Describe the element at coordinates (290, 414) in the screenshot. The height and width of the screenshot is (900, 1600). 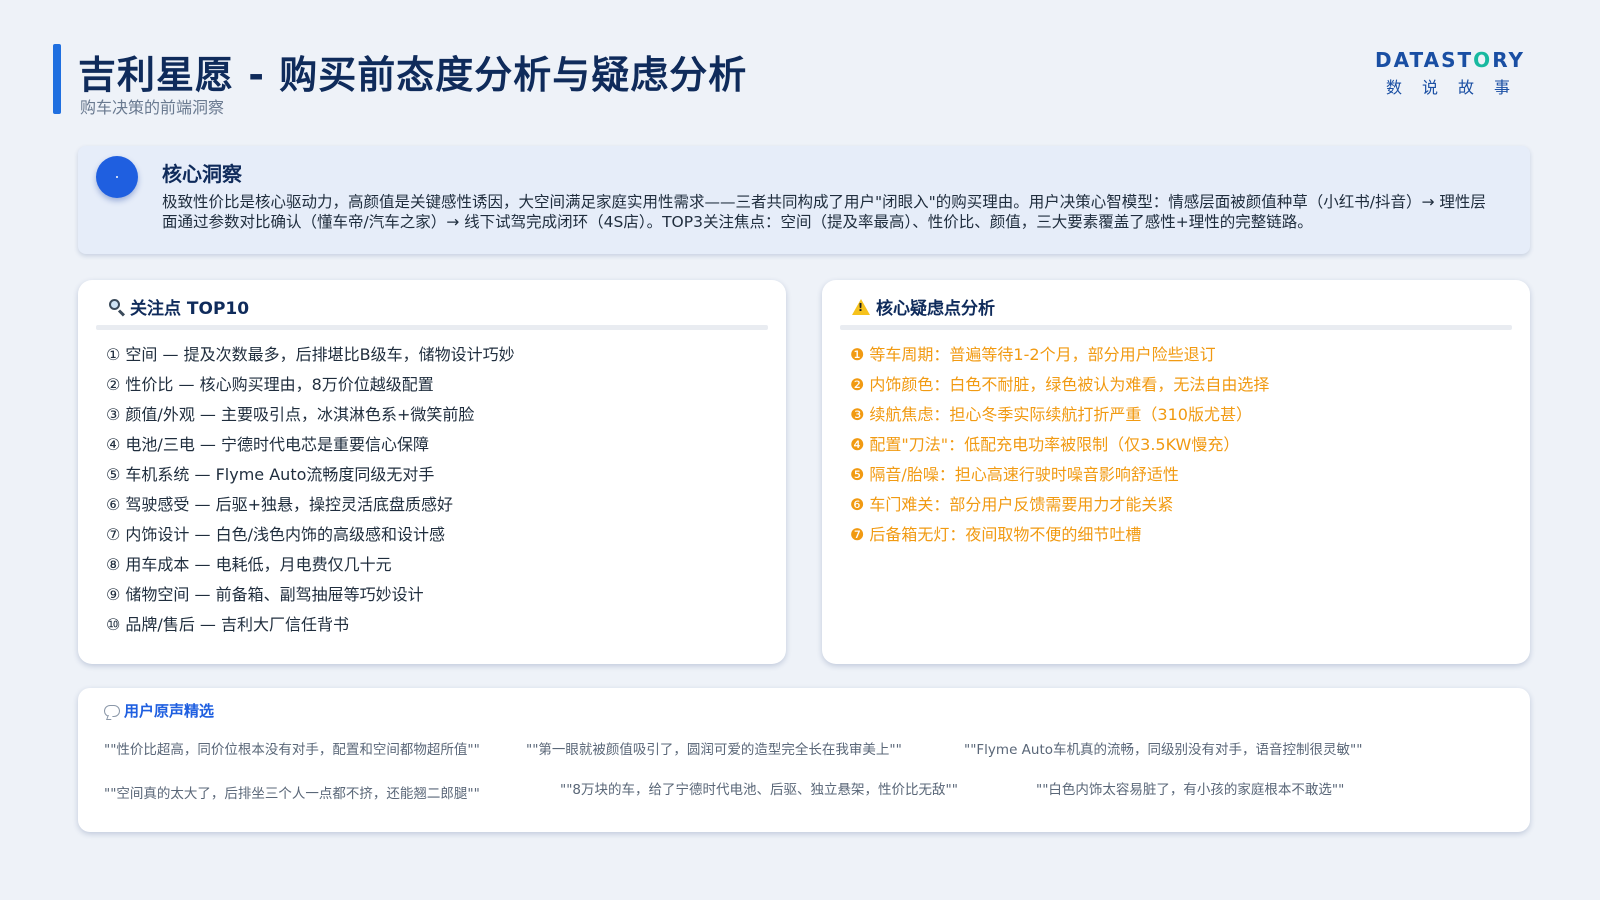
I see `list-item: ③ 颜值/外观 — 主要吸引点，冰淇淋色系+微笑前脸` at that location.